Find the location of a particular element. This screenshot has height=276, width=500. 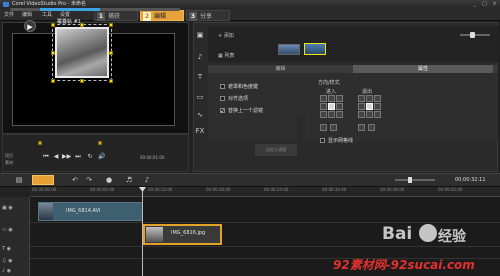

overlay-photo is located at coordinates (82, 52).